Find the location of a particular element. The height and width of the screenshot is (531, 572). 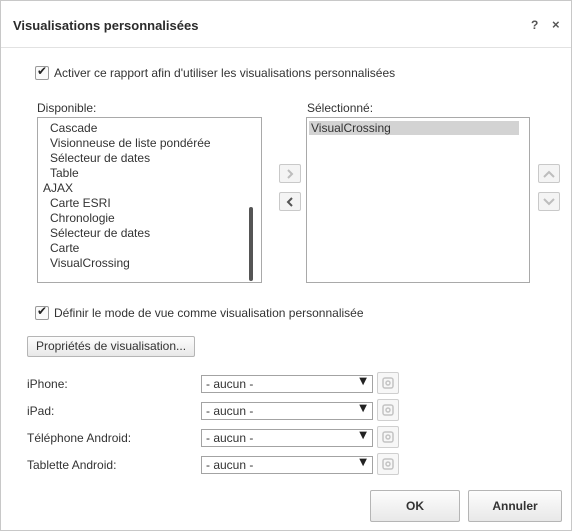

device-label-android-tablet: Tablette Android: is located at coordinates (72, 465).